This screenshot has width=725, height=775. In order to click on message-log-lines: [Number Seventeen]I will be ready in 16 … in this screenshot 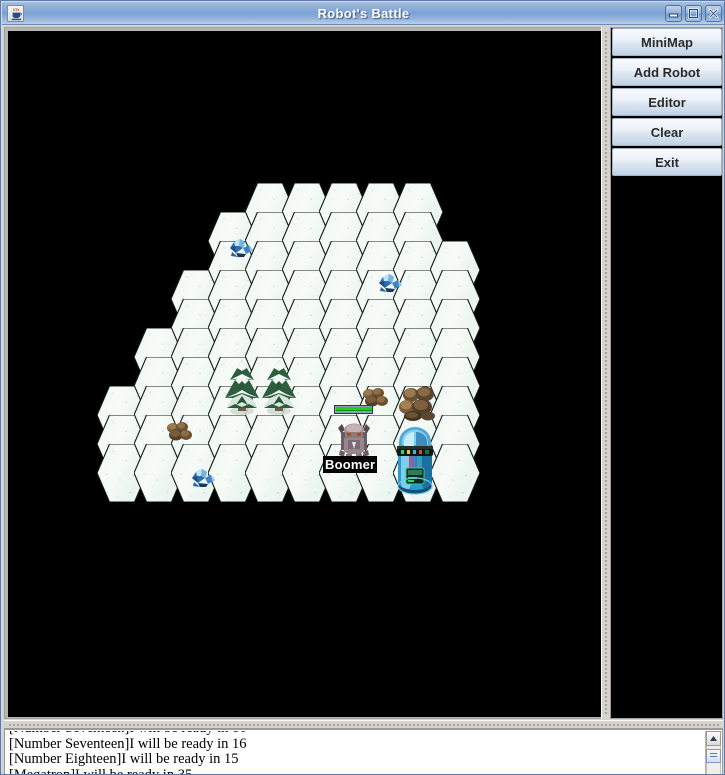, I will do `click(354, 753)`.